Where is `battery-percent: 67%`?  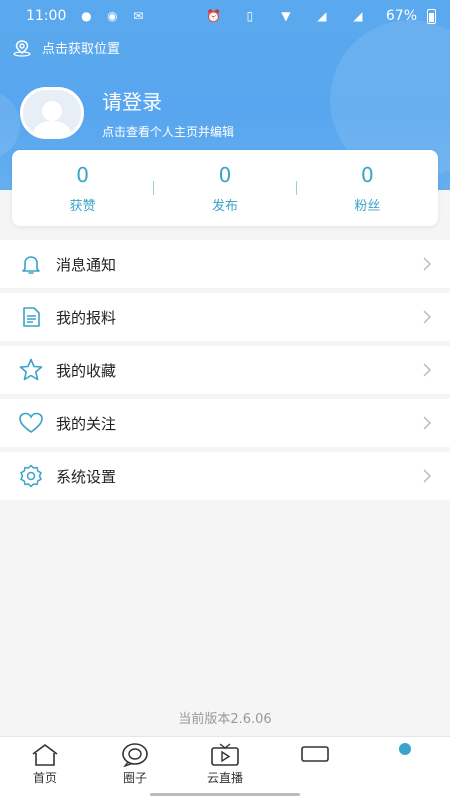
battery-percent: 67% is located at coordinates (401, 16).